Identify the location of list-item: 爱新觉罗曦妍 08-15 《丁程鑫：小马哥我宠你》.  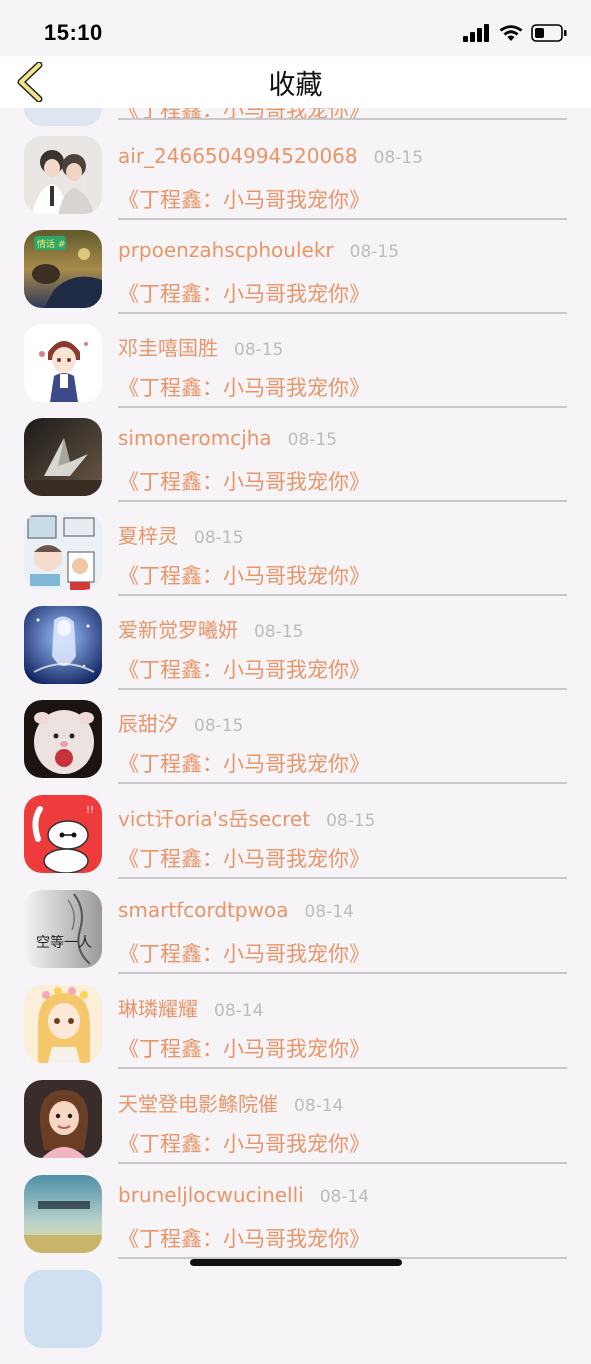
(295, 653).